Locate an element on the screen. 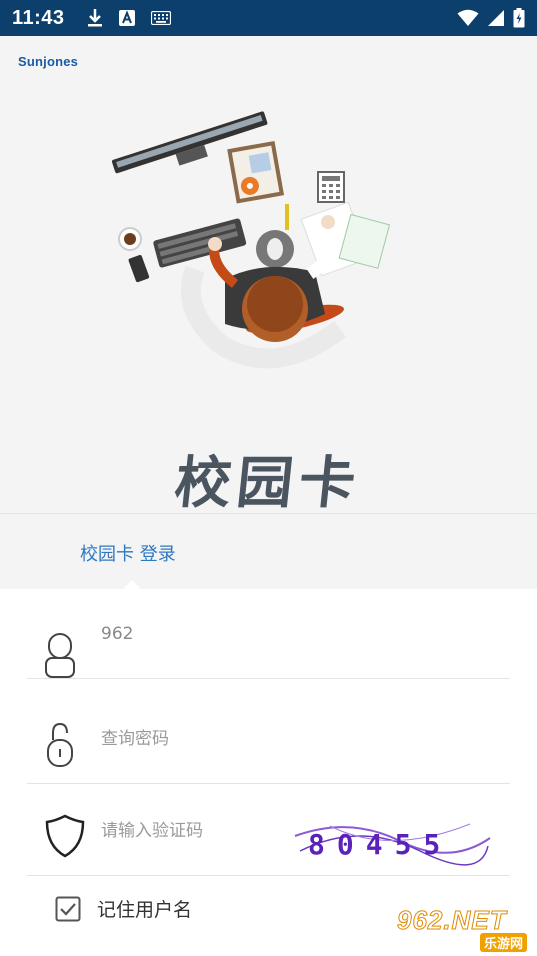 The image size is (537, 956). password-row is located at coordinates (268, 739).